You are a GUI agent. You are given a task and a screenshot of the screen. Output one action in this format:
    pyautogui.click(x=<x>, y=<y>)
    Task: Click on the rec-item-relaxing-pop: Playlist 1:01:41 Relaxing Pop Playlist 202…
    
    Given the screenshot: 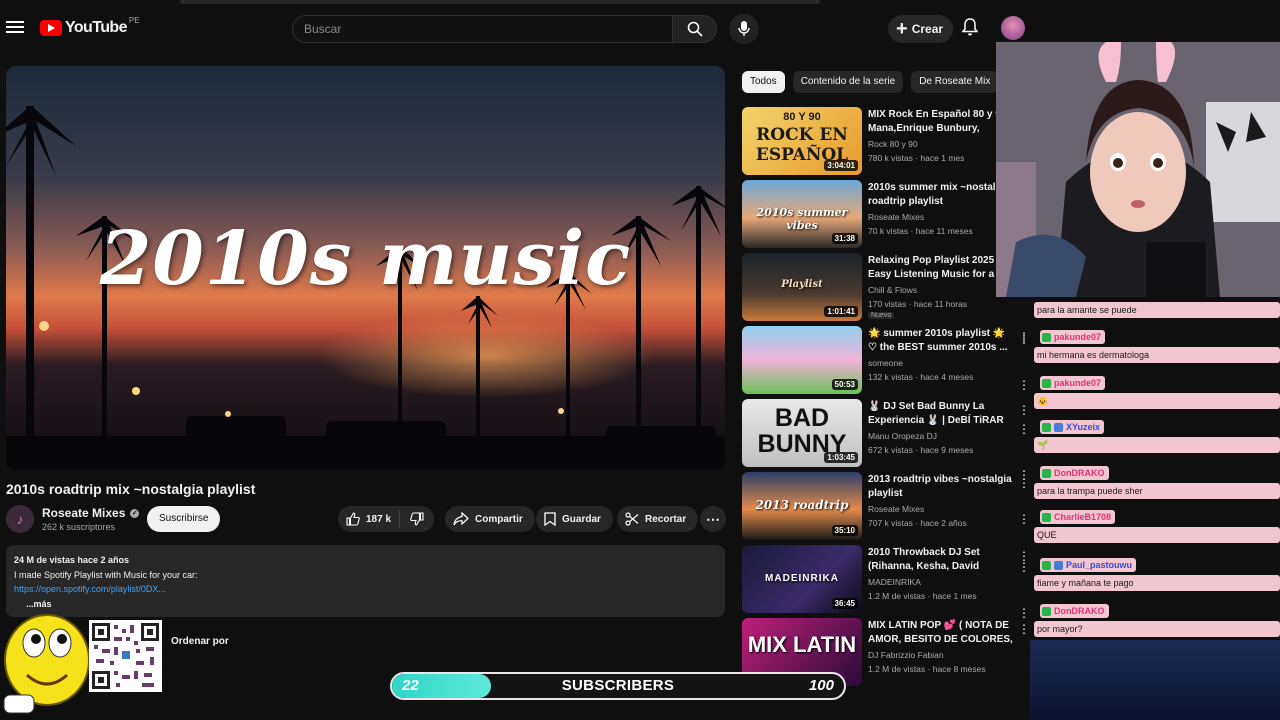 What is the action you would take?
    pyautogui.click(x=887, y=287)
    